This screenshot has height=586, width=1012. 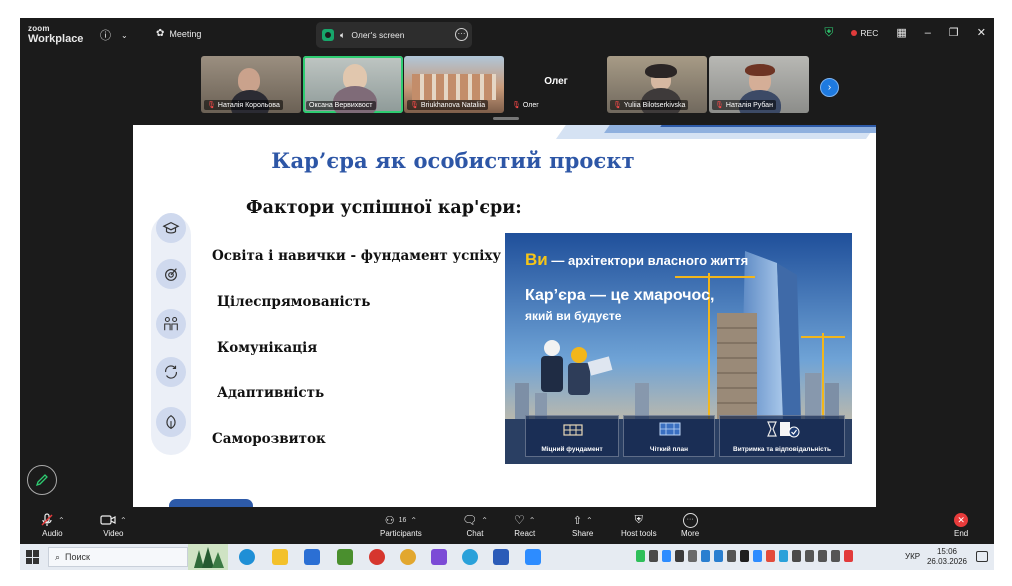 What do you see at coordinates (408, 557) in the screenshot?
I see `chrome-icon` at bounding box center [408, 557].